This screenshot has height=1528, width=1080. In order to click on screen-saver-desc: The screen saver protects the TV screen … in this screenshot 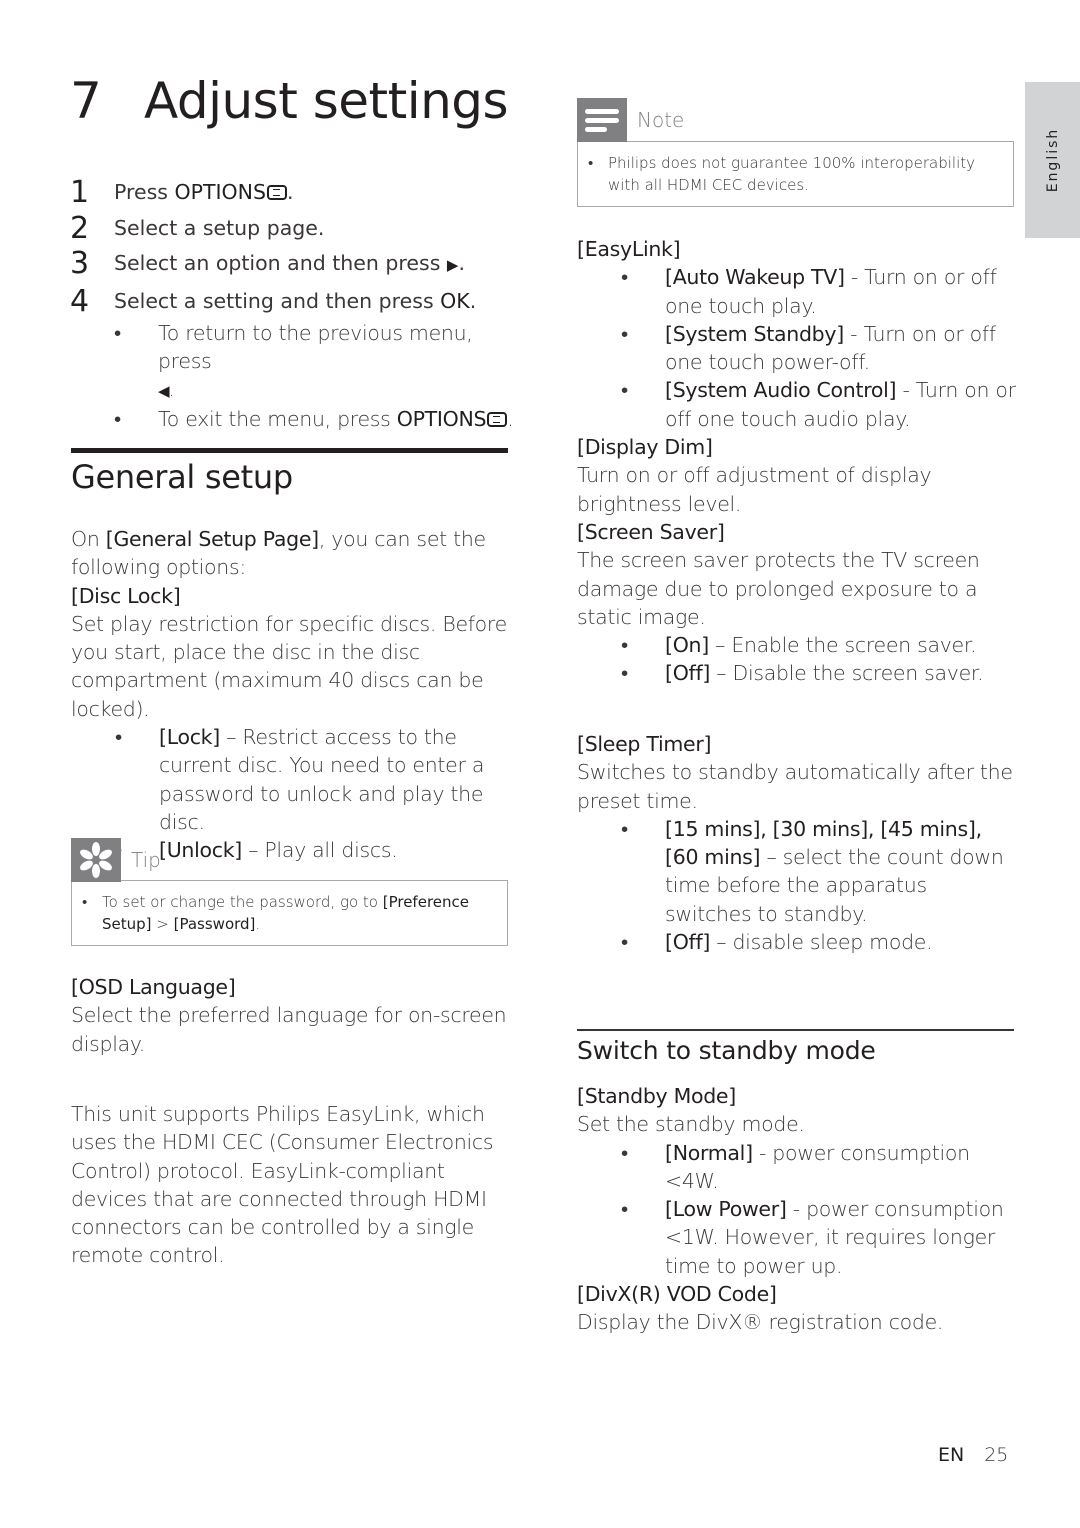, I will do `click(778, 588)`.